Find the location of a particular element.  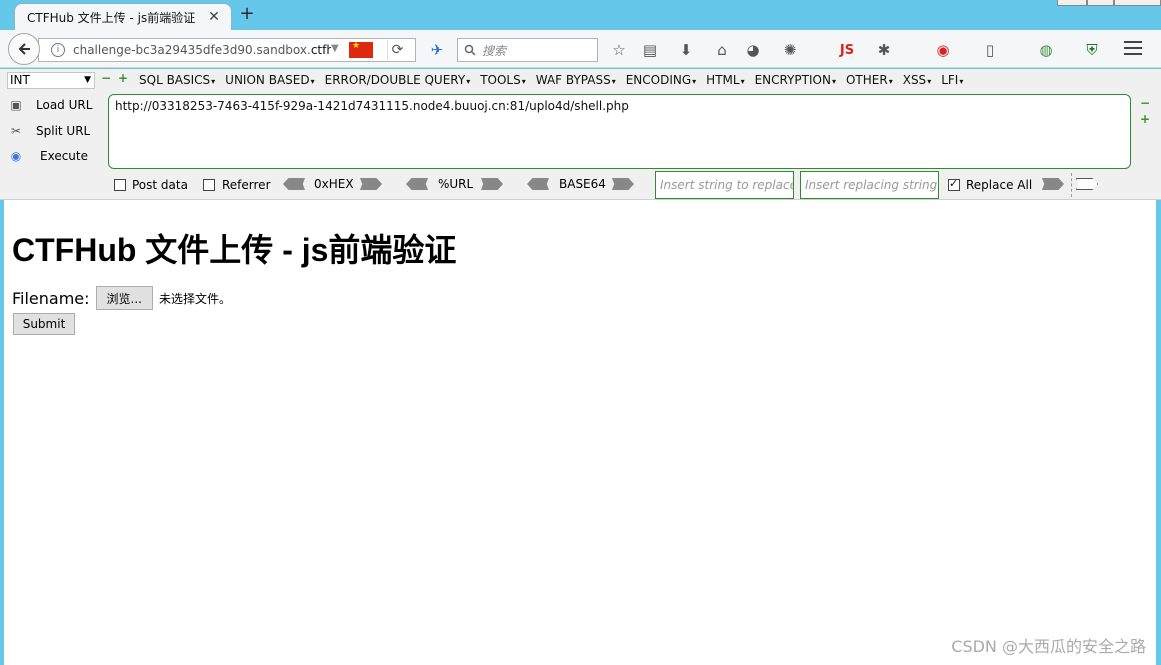

reload-icon: ⟳ is located at coordinates (397, 50).